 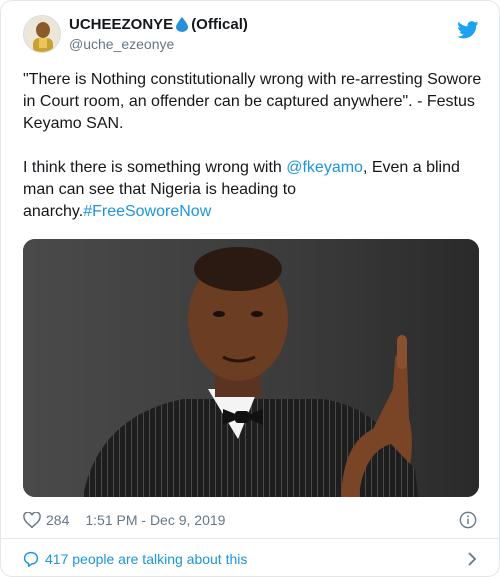 What do you see at coordinates (182, 24) in the screenshot?
I see `water-drop-icon` at bounding box center [182, 24].